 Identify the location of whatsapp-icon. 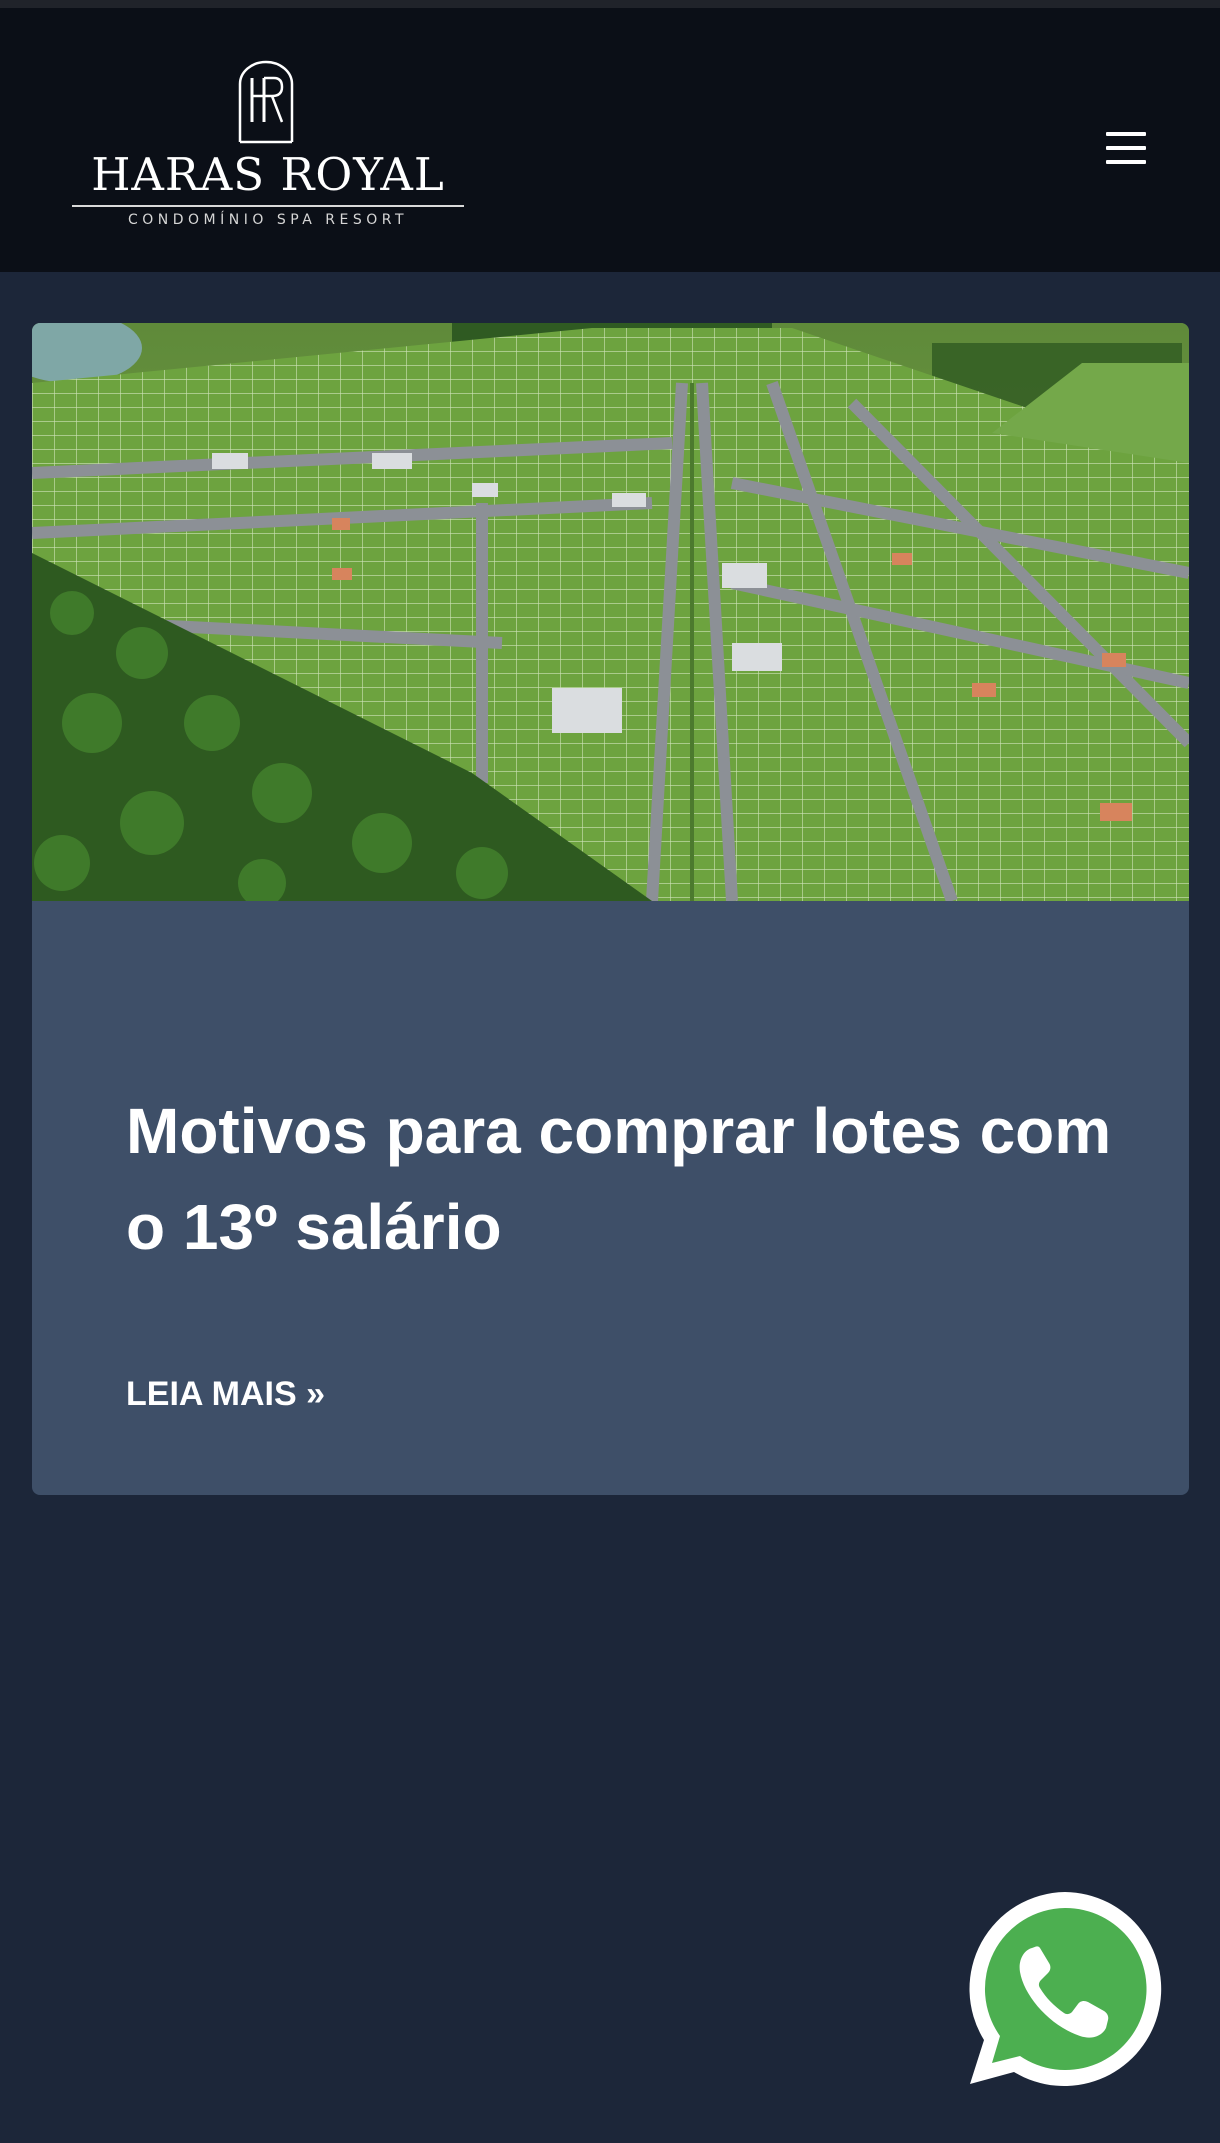
(1065, 1989).